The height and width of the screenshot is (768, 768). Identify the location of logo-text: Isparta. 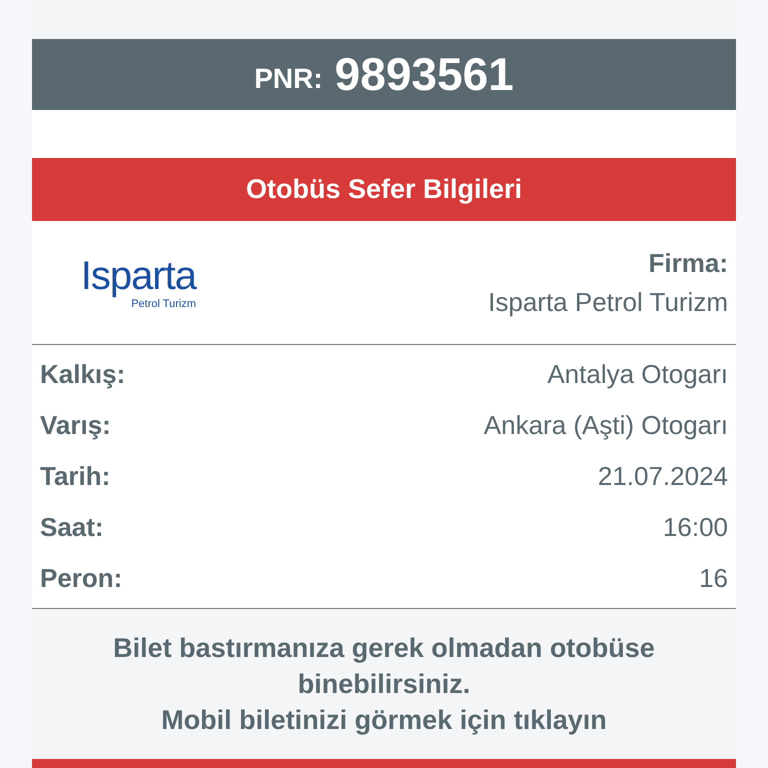
(138, 275).